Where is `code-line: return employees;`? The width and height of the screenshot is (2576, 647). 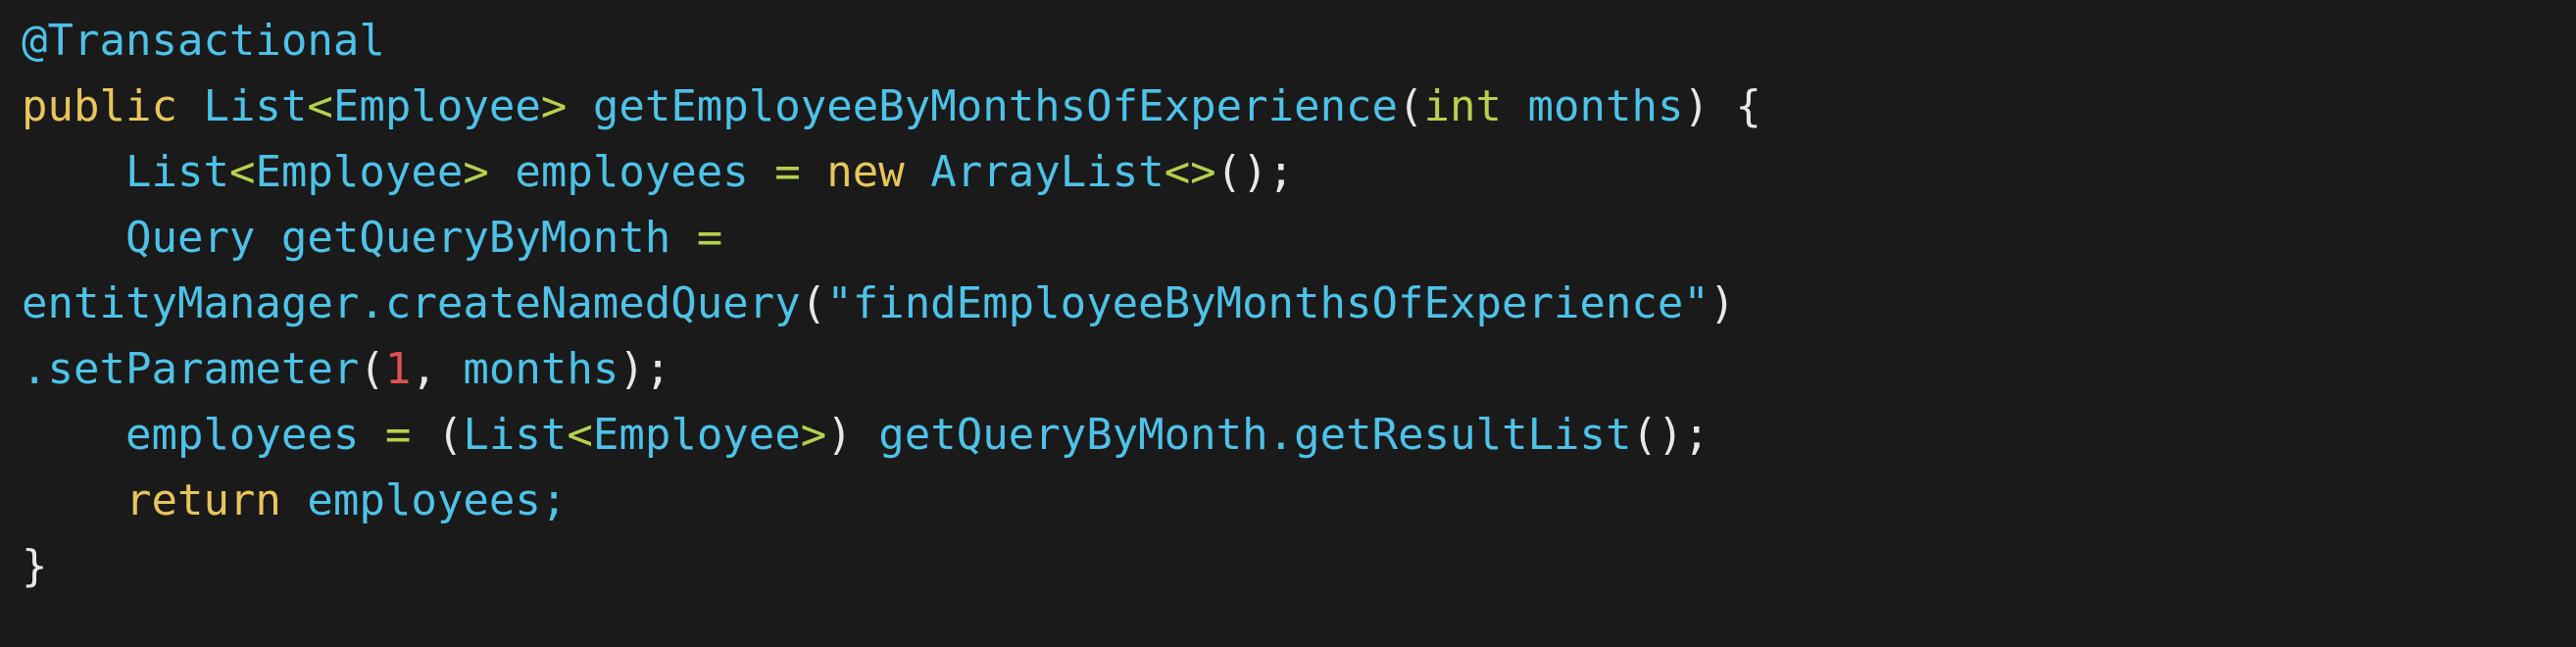 code-line: return employees; is located at coordinates (1299, 500).